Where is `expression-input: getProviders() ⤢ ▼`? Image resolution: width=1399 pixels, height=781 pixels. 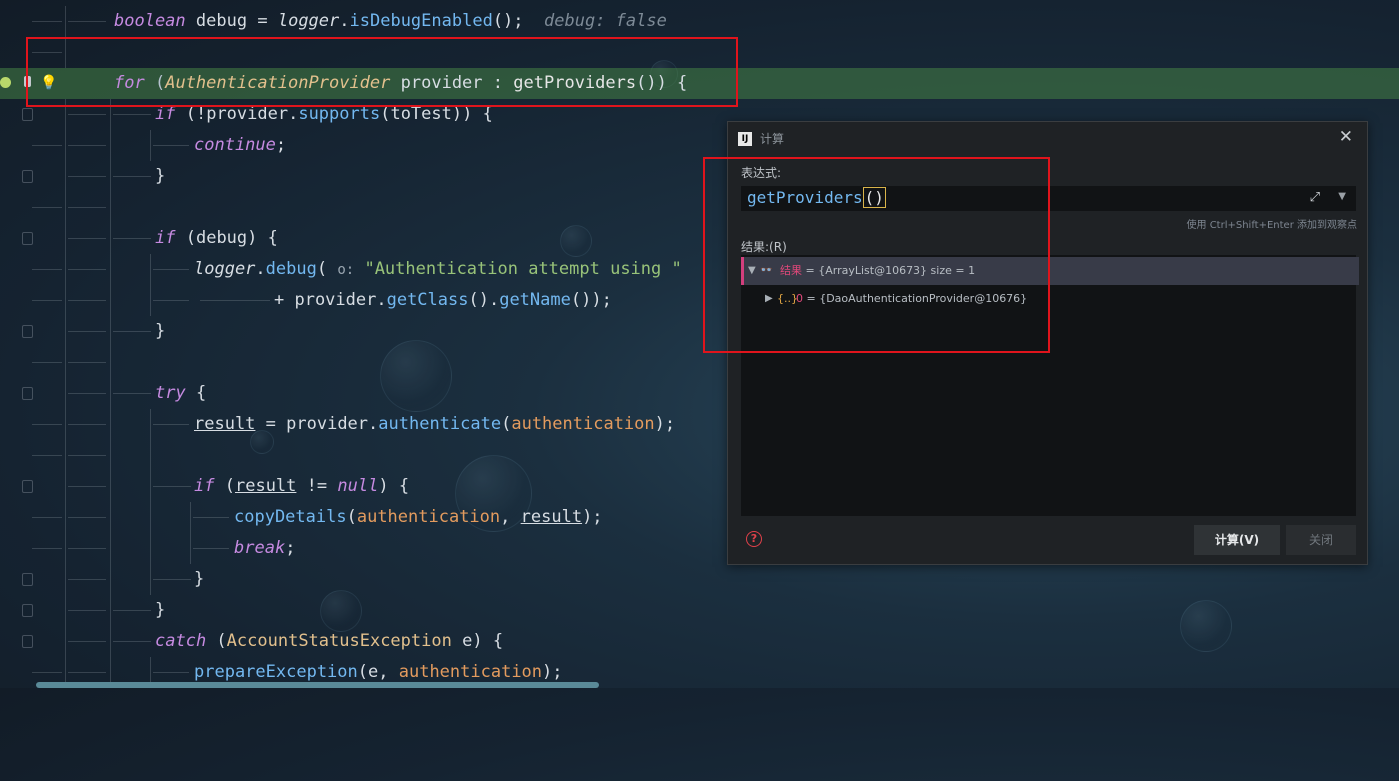 expression-input: getProviders() ⤢ ▼ is located at coordinates (1048, 198).